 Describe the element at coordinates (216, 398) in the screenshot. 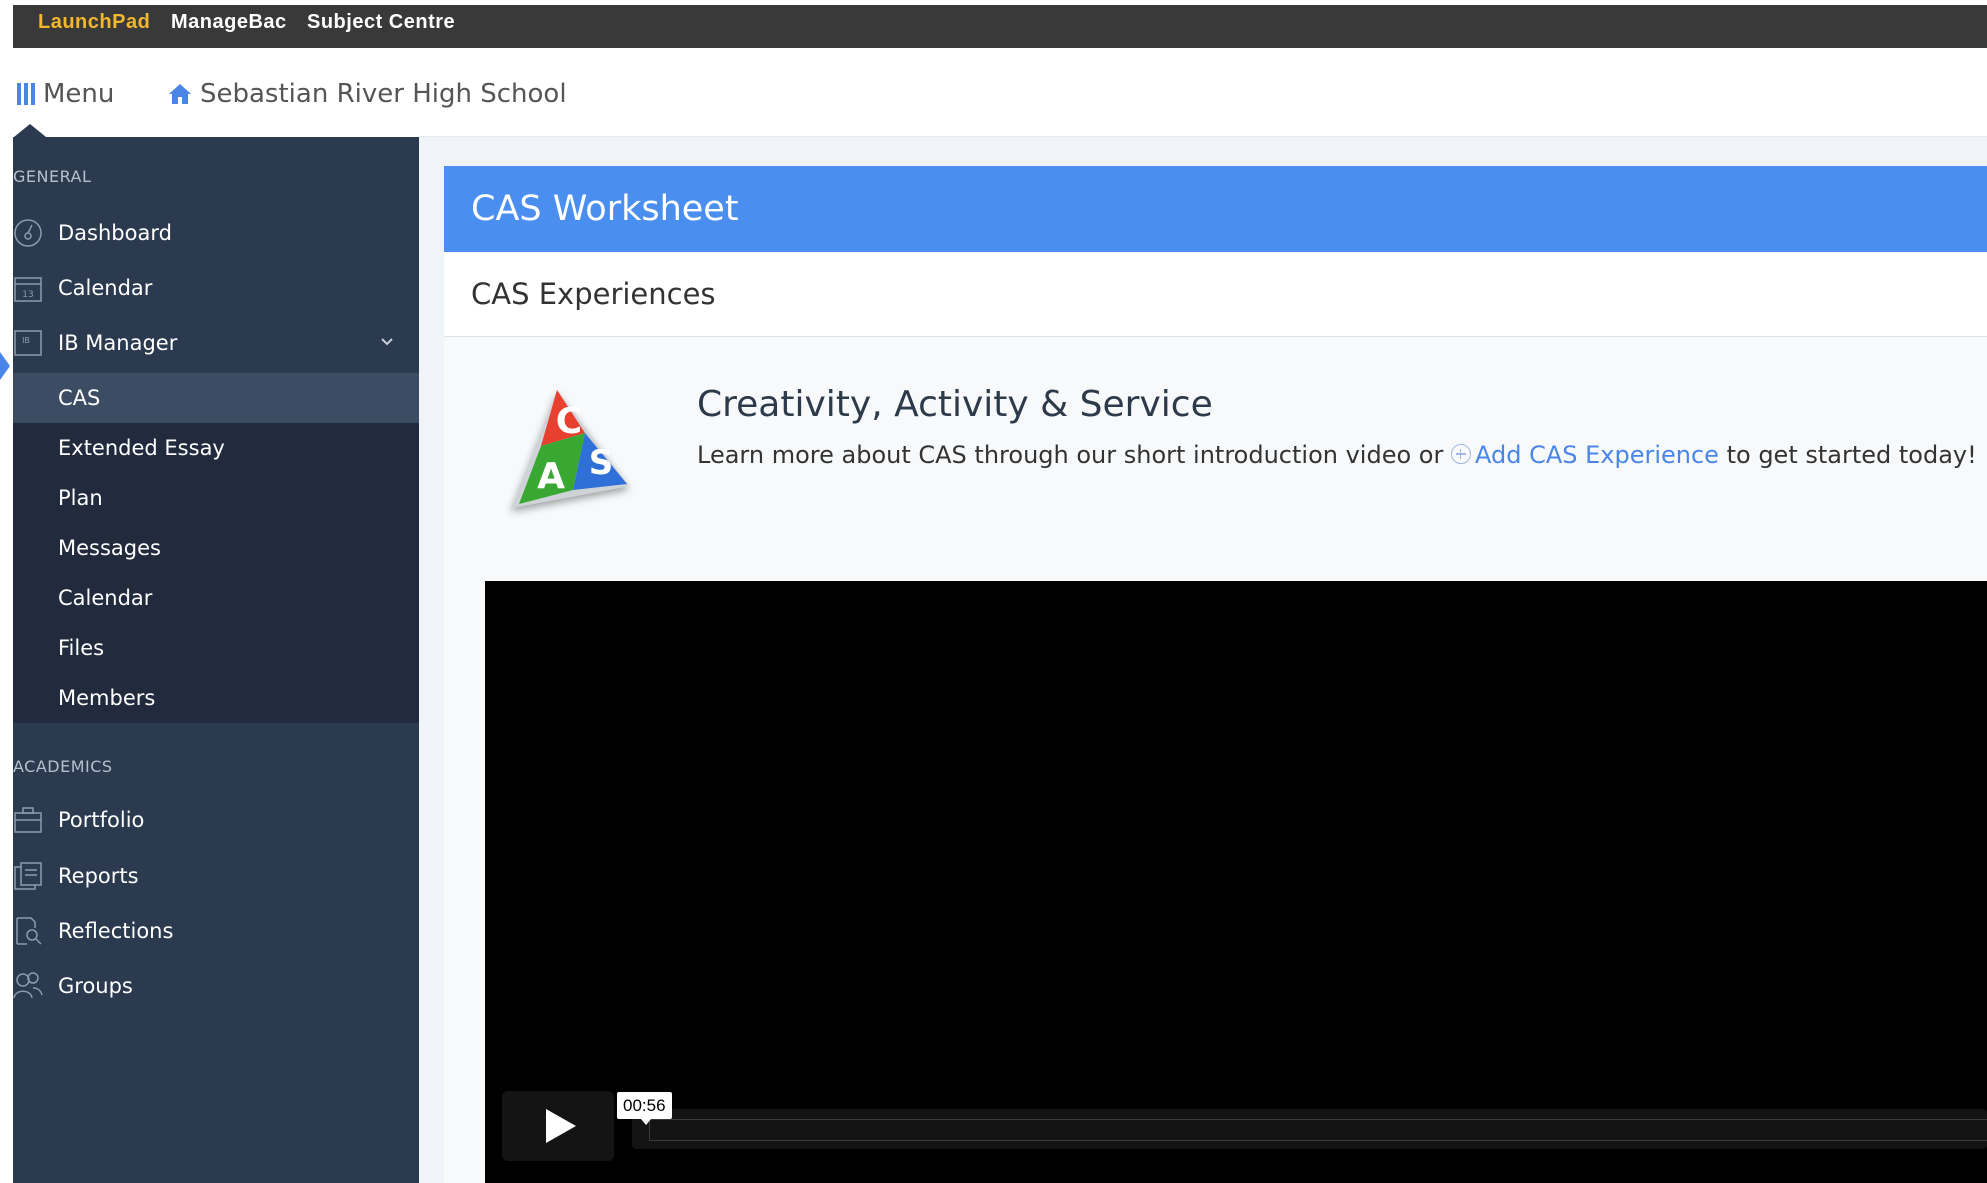

I see `sidebar-subitem-cas: CAS` at that location.